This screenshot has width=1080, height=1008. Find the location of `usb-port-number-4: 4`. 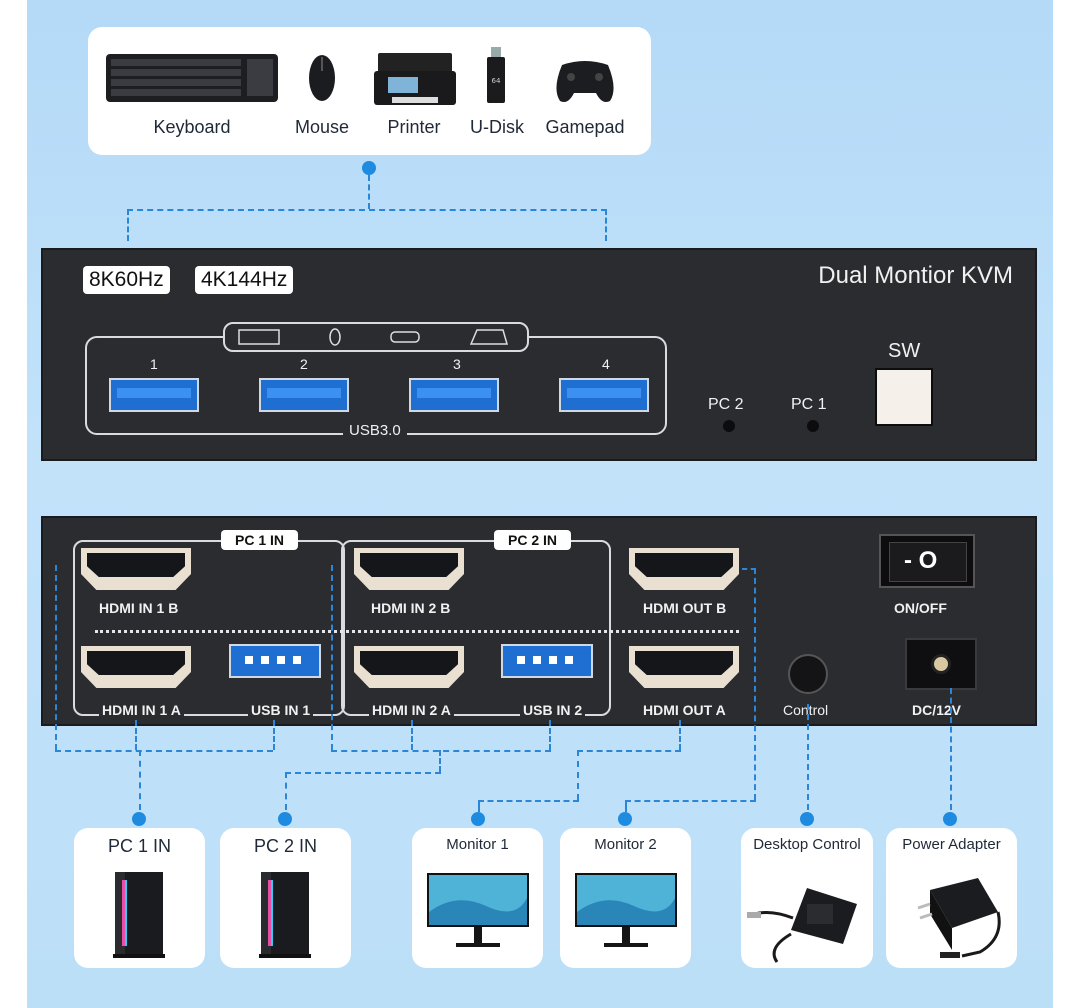

usb-port-number-4: 4 is located at coordinates (606, 364).